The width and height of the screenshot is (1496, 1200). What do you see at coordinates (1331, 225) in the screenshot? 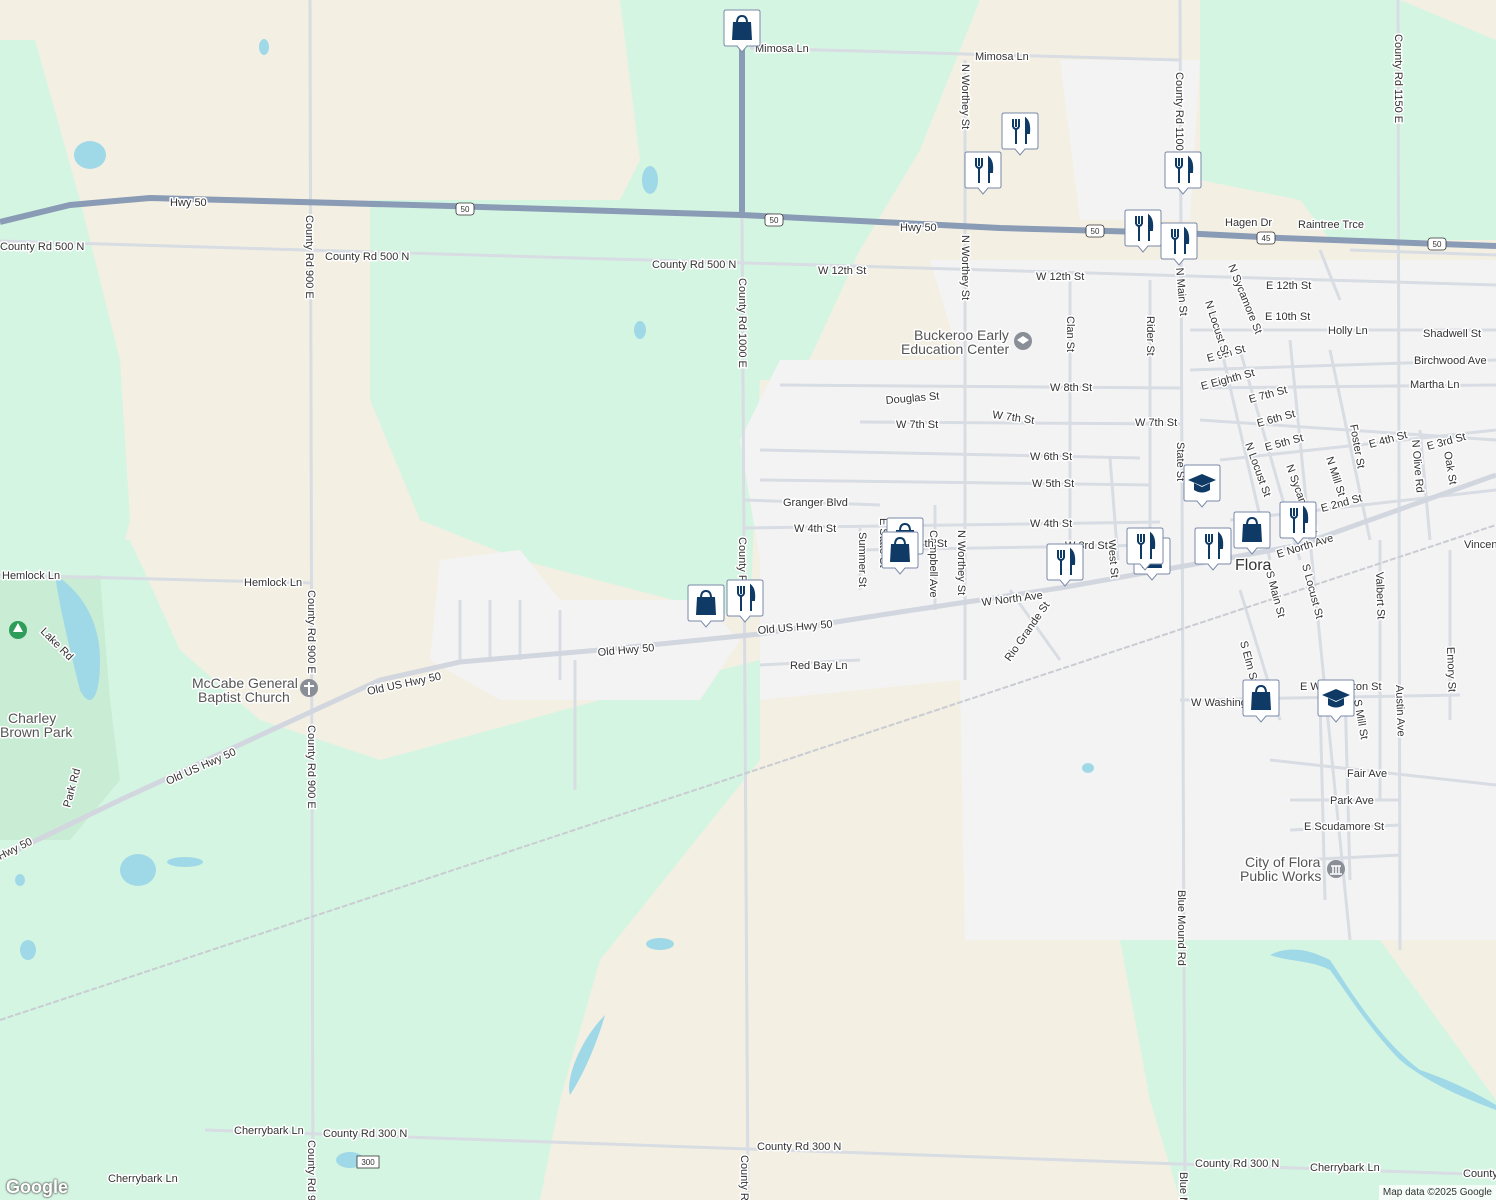
I see `road-label: Raintree Trce` at bounding box center [1331, 225].